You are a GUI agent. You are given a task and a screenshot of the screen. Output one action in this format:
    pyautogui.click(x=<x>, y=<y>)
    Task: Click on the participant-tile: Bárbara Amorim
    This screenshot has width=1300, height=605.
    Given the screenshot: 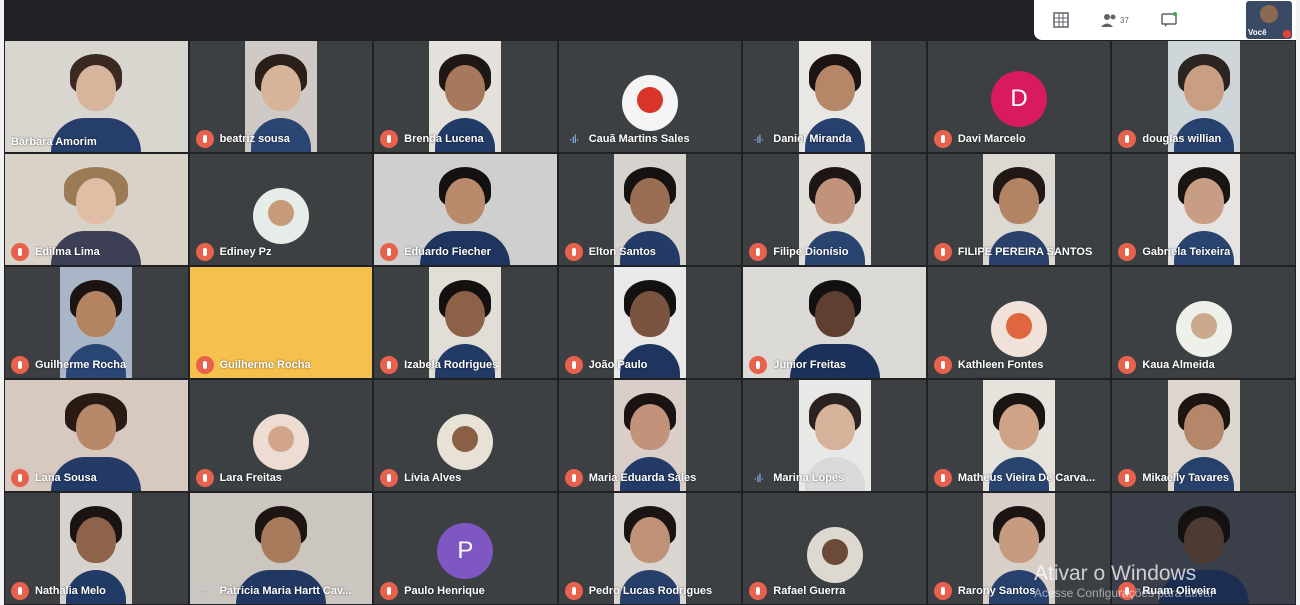 What is the action you would take?
    pyautogui.click(x=96, y=96)
    